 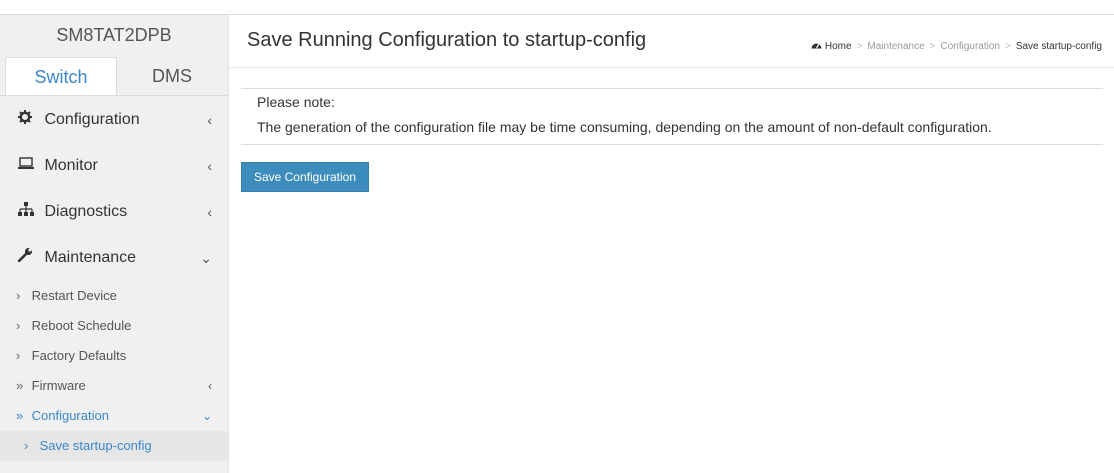 What do you see at coordinates (114, 95) in the screenshot?
I see `tabs-divider` at bounding box center [114, 95].